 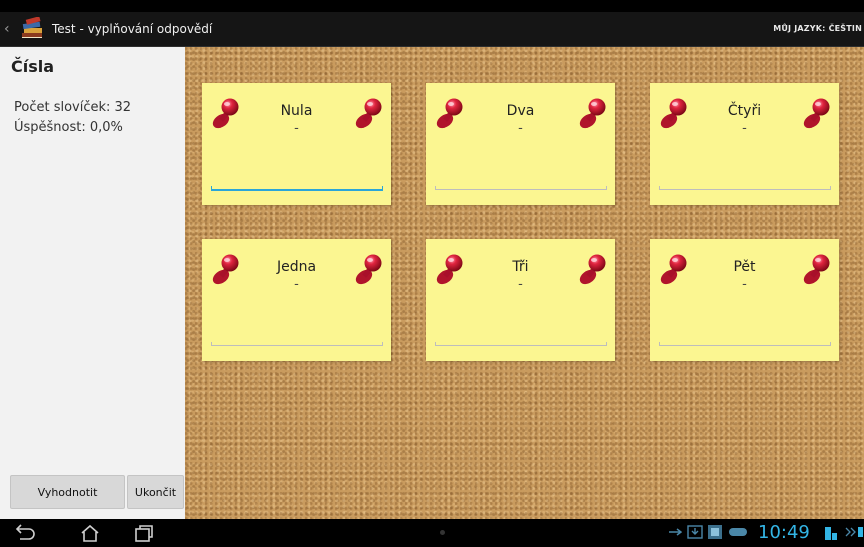 I want to click on screen-title: Test - vyplňování odpovědí, so click(x=132, y=29).